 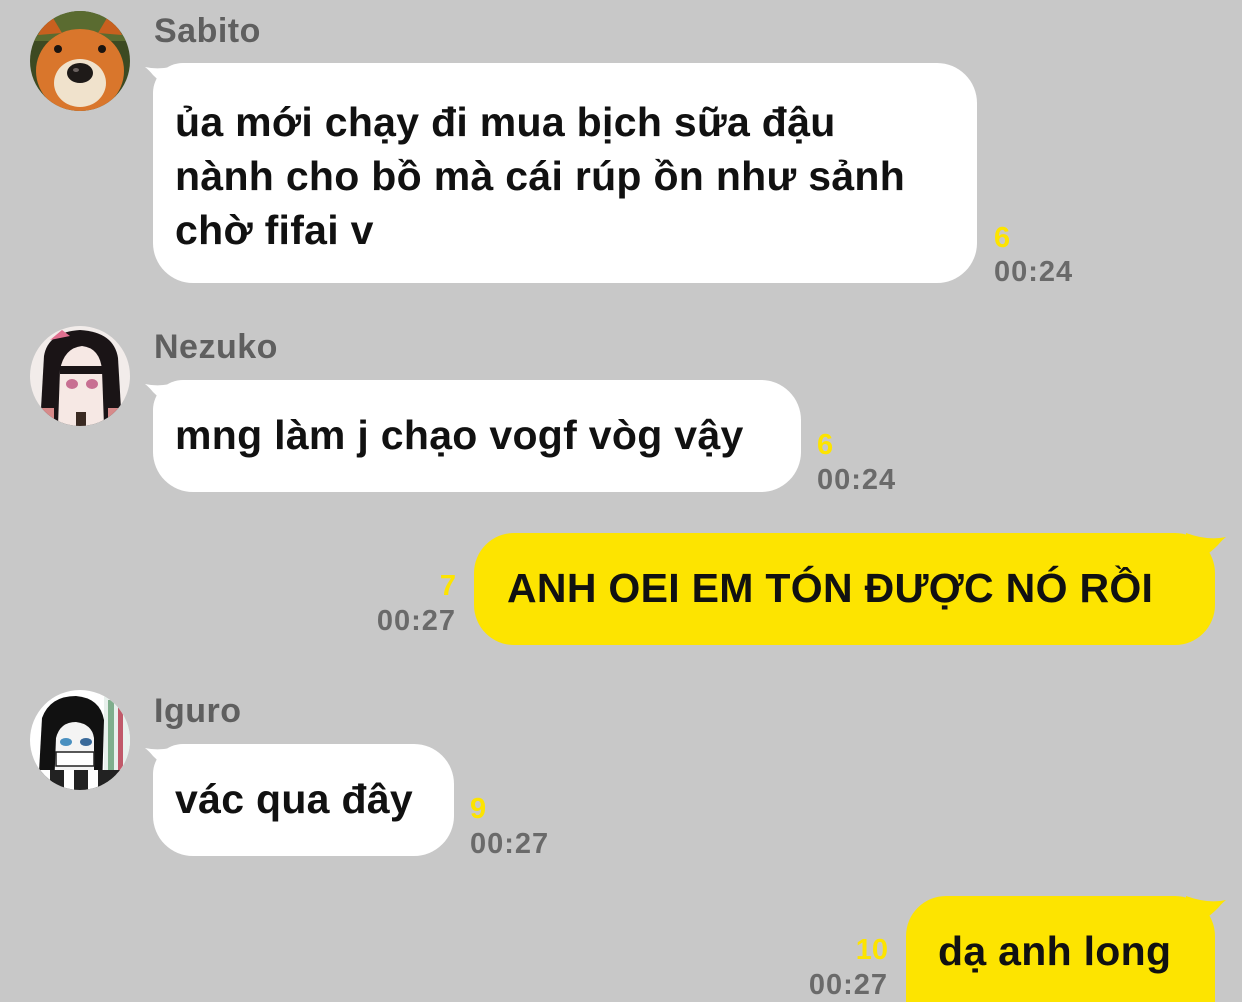 What do you see at coordinates (207, 31) in the screenshot?
I see `sender-name: Sabito` at bounding box center [207, 31].